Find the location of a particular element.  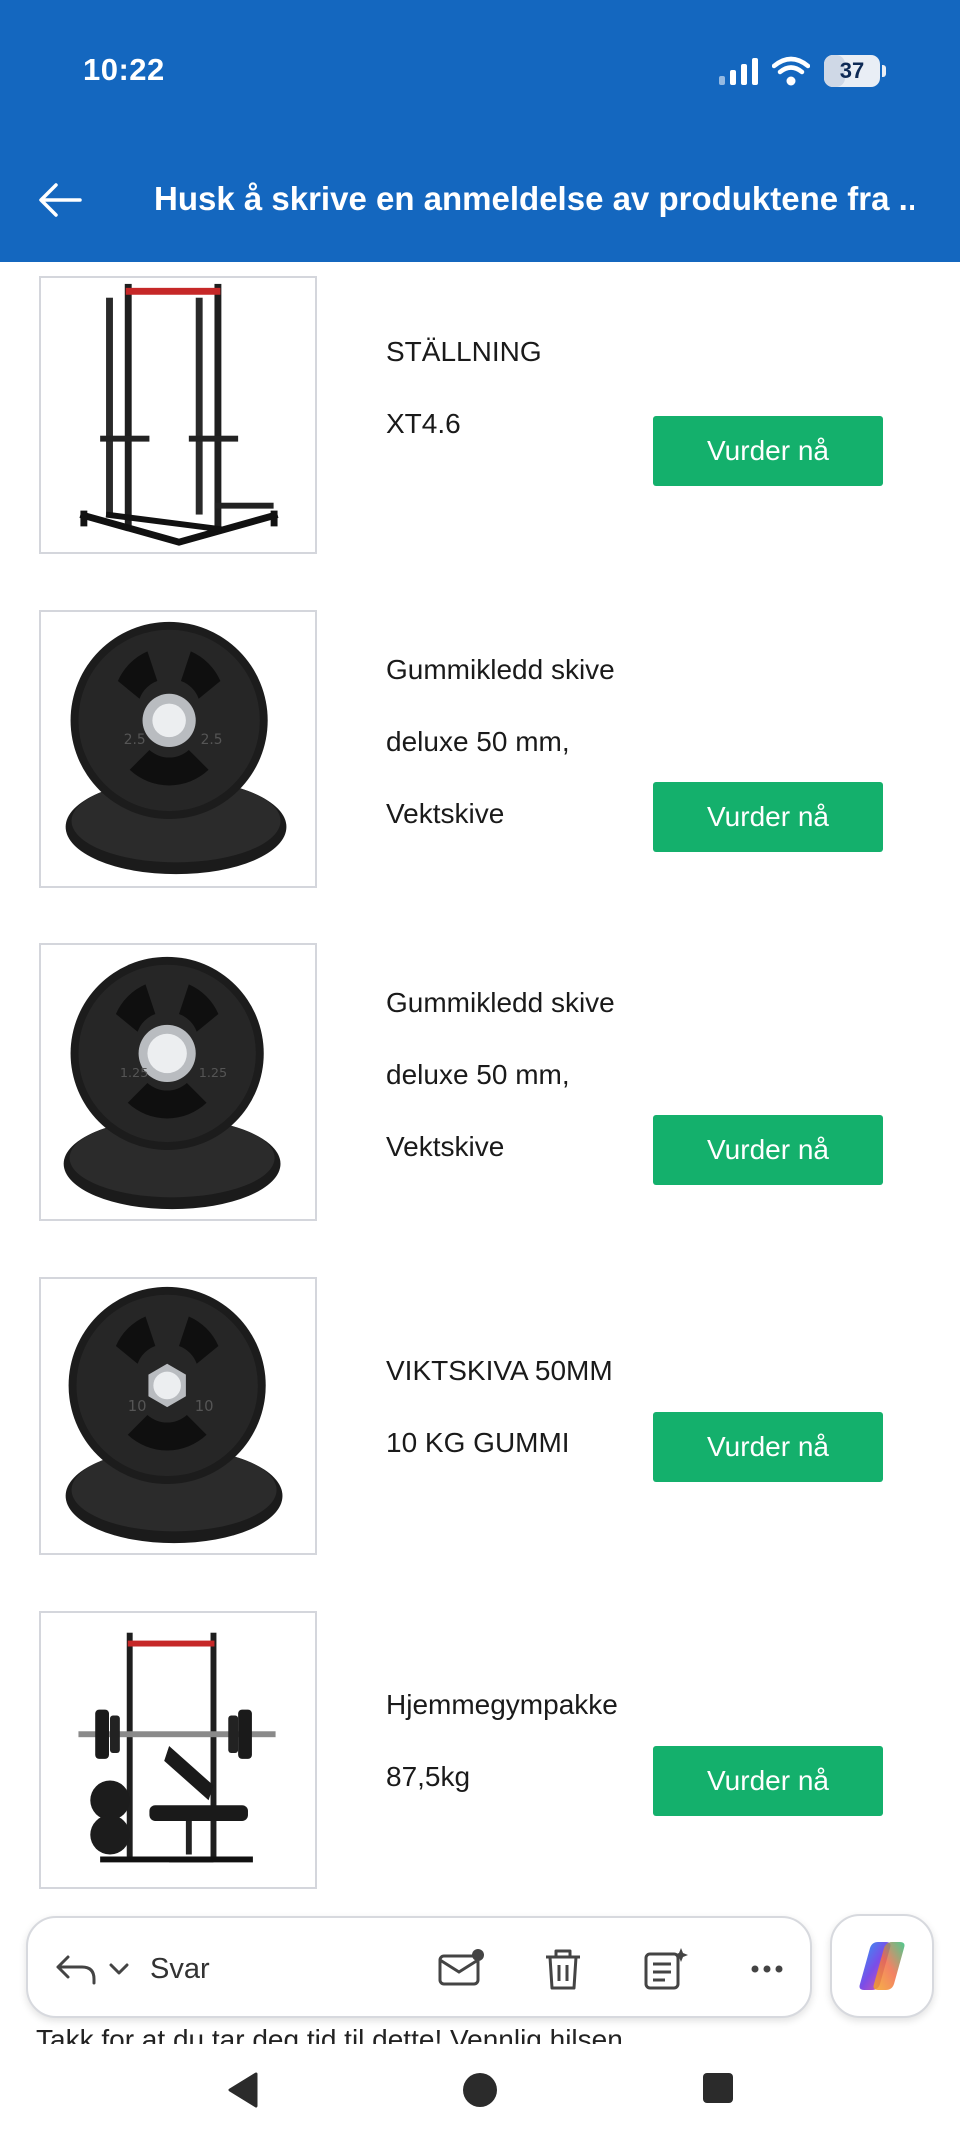

product-item: Hjemmegympakke 87,5kg Vurder nå is located at coordinates (480, 1751).